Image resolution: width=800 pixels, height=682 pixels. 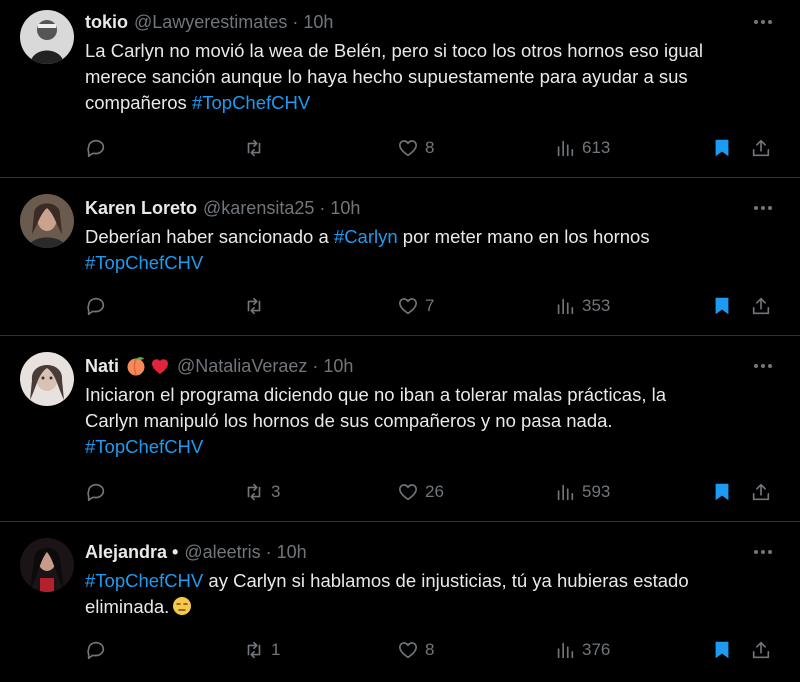 What do you see at coordinates (596, 305) in the screenshot?
I see `views-count: 353` at bounding box center [596, 305].